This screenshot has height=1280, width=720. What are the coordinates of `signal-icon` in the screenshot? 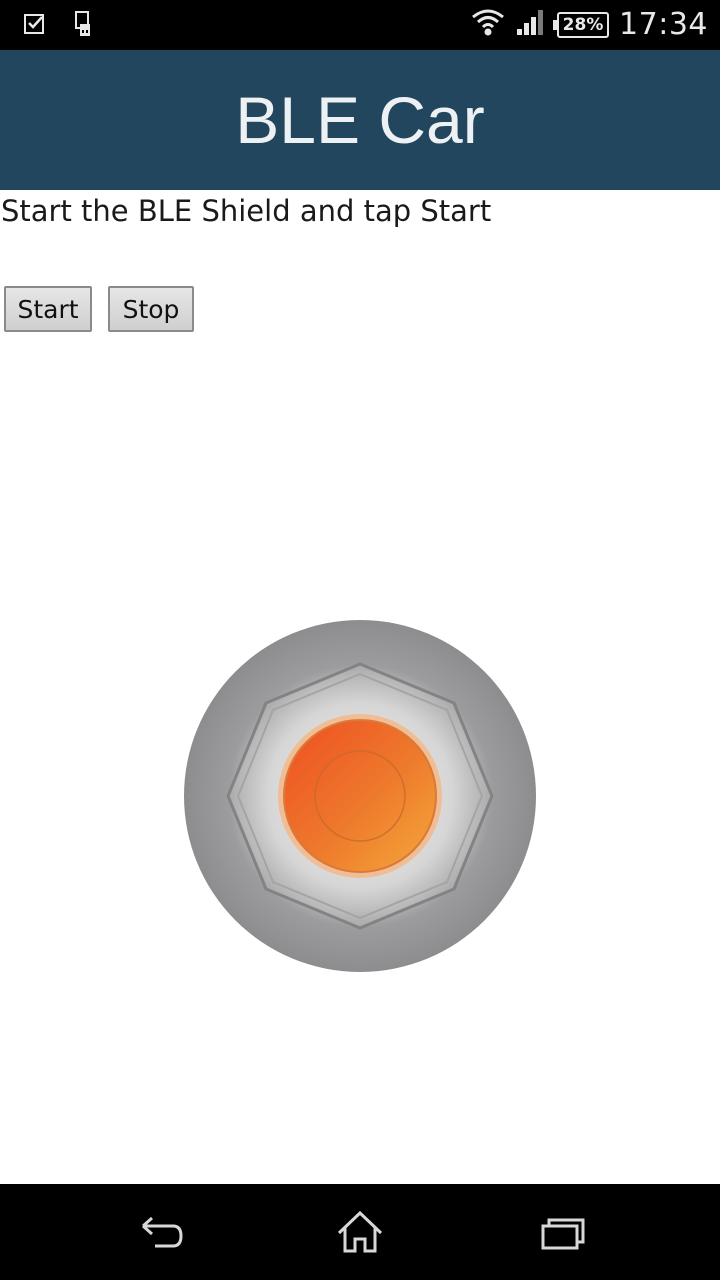 It's located at (531, 24).